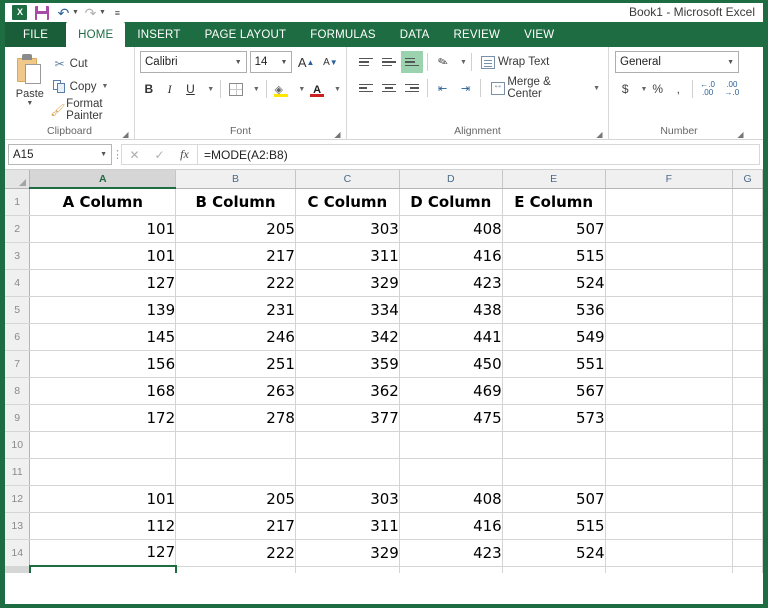 The width and height of the screenshot is (768, 608). What do you see at coordinates (747, 445) in the screenshot?
I see `cell-g10` at bounding box center [747, 445].